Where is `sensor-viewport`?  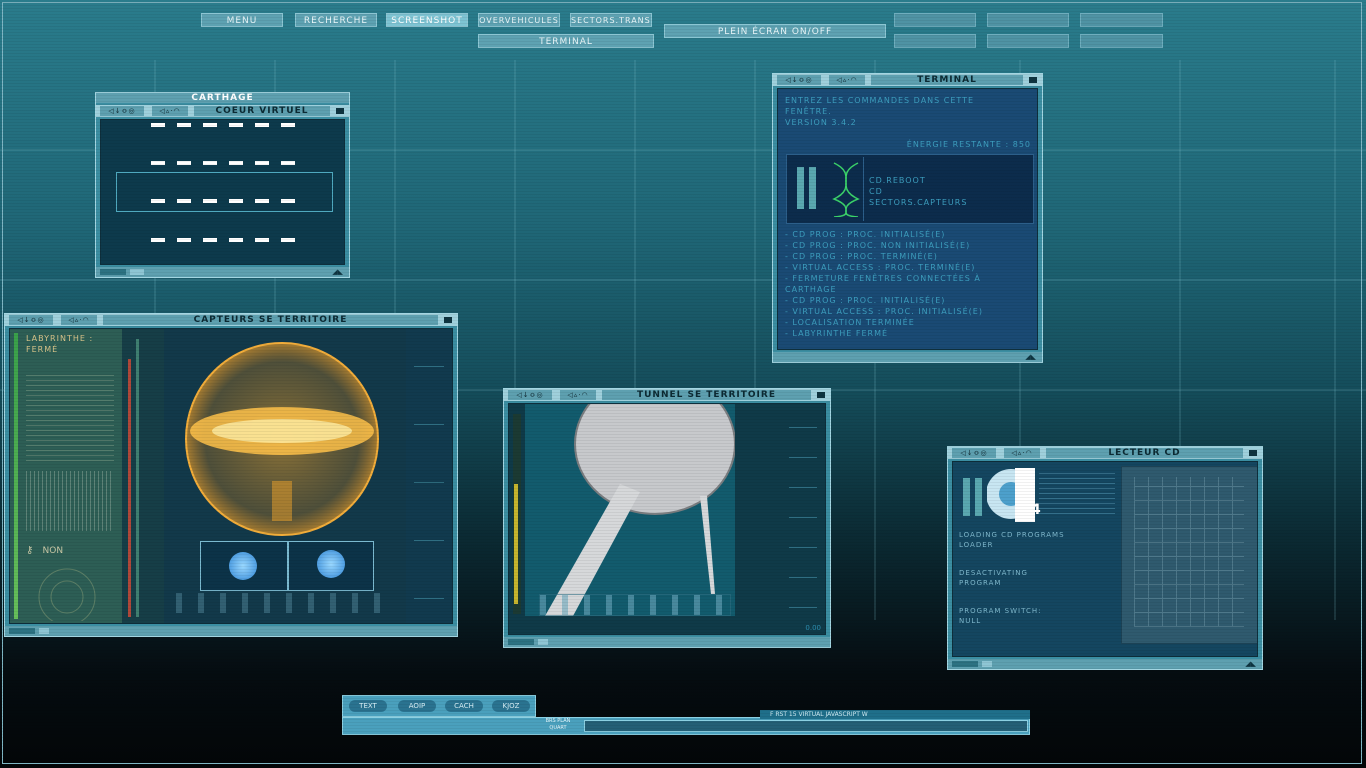 sensor-viewport is located at coordinates (287, 476).